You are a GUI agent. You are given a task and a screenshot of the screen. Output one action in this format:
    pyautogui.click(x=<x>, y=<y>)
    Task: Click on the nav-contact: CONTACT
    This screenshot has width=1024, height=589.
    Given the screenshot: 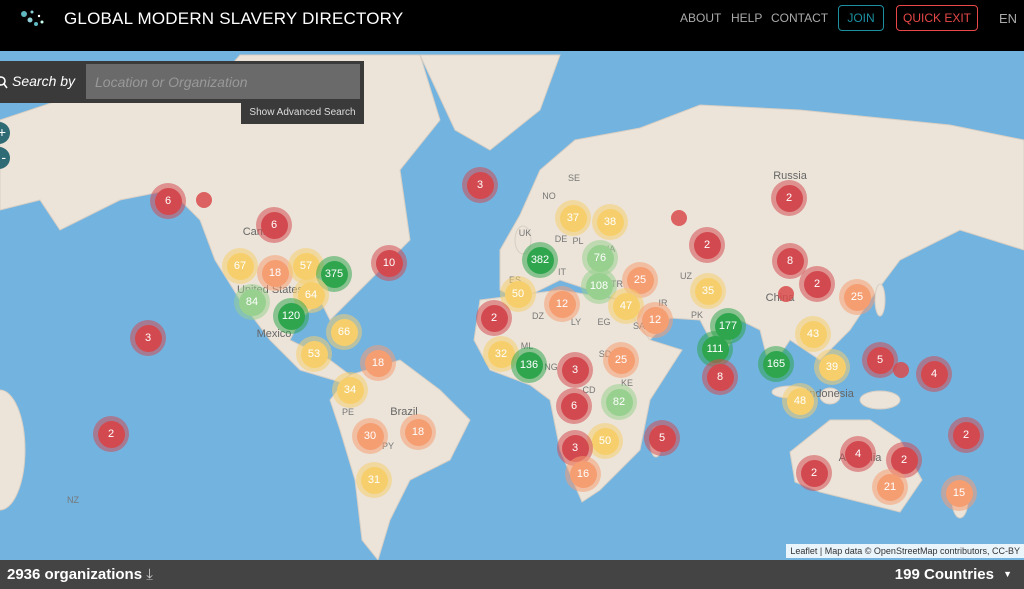 What is the action you would take?
    pyautogui.click(x=799, y=18)
    